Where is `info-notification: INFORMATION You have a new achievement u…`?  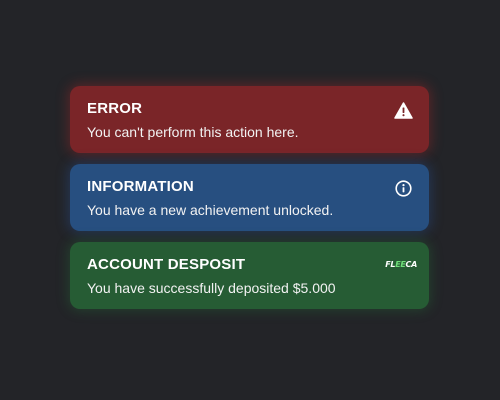 info-notification: INFORMATION You have a new achievement u… is located at coordinates (249, 197).